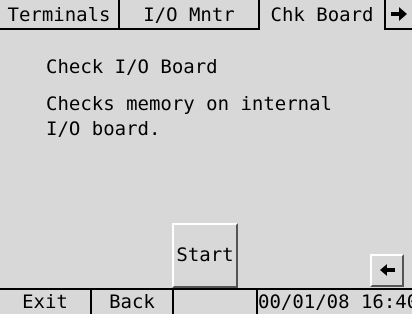 The height and width of the screenshot is (314, 412). What do you see at coordinates (132, 67) in the screenshot?
I see `page-title: Check I/O Board` at bounding box center [132, 67].